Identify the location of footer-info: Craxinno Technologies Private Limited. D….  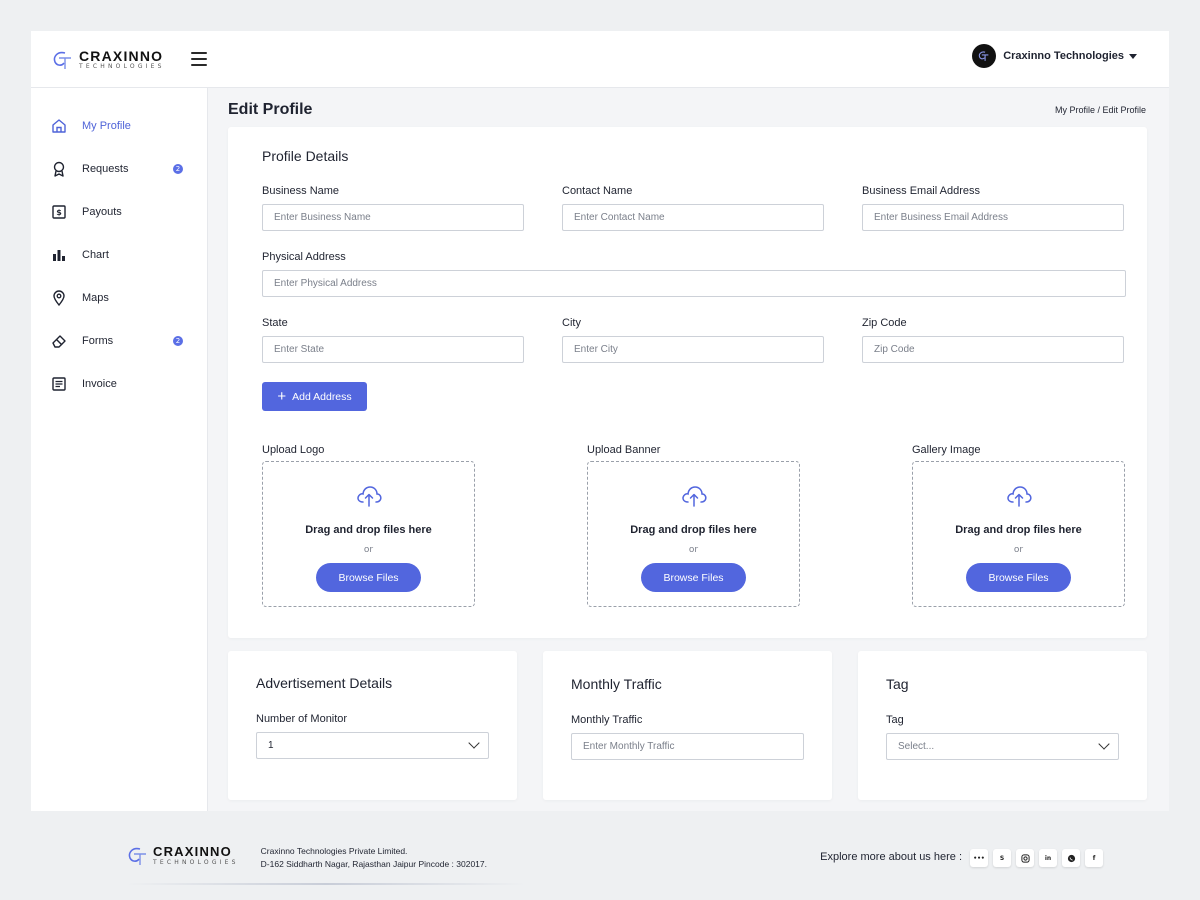
(374, 858).